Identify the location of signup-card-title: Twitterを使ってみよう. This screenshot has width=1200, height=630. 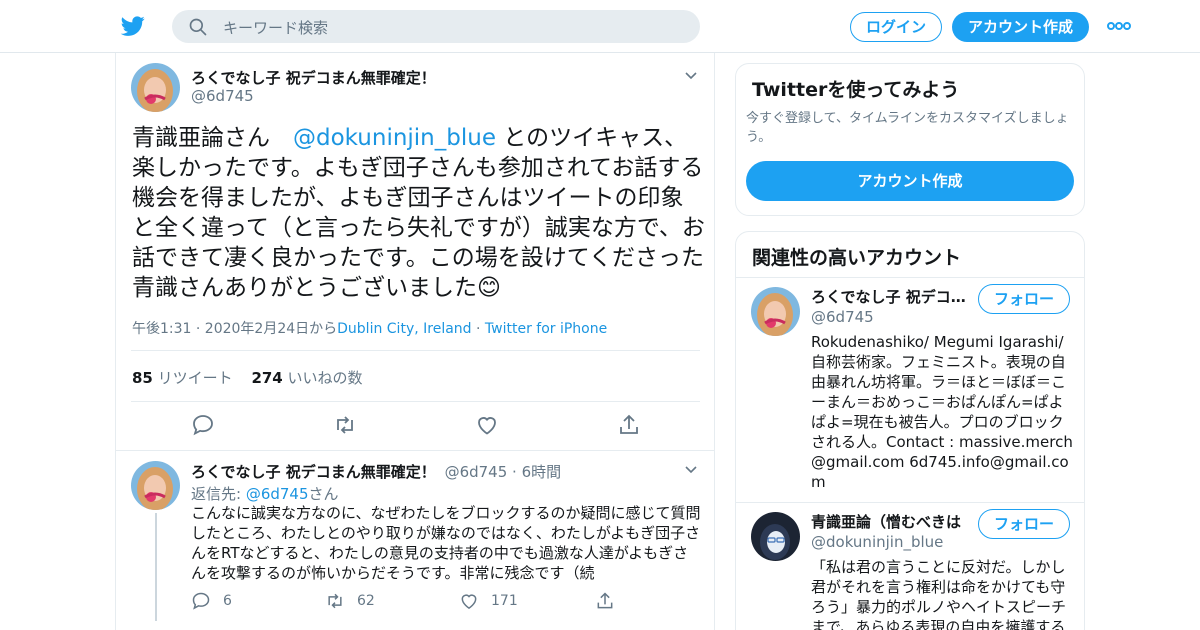
(856, 90).